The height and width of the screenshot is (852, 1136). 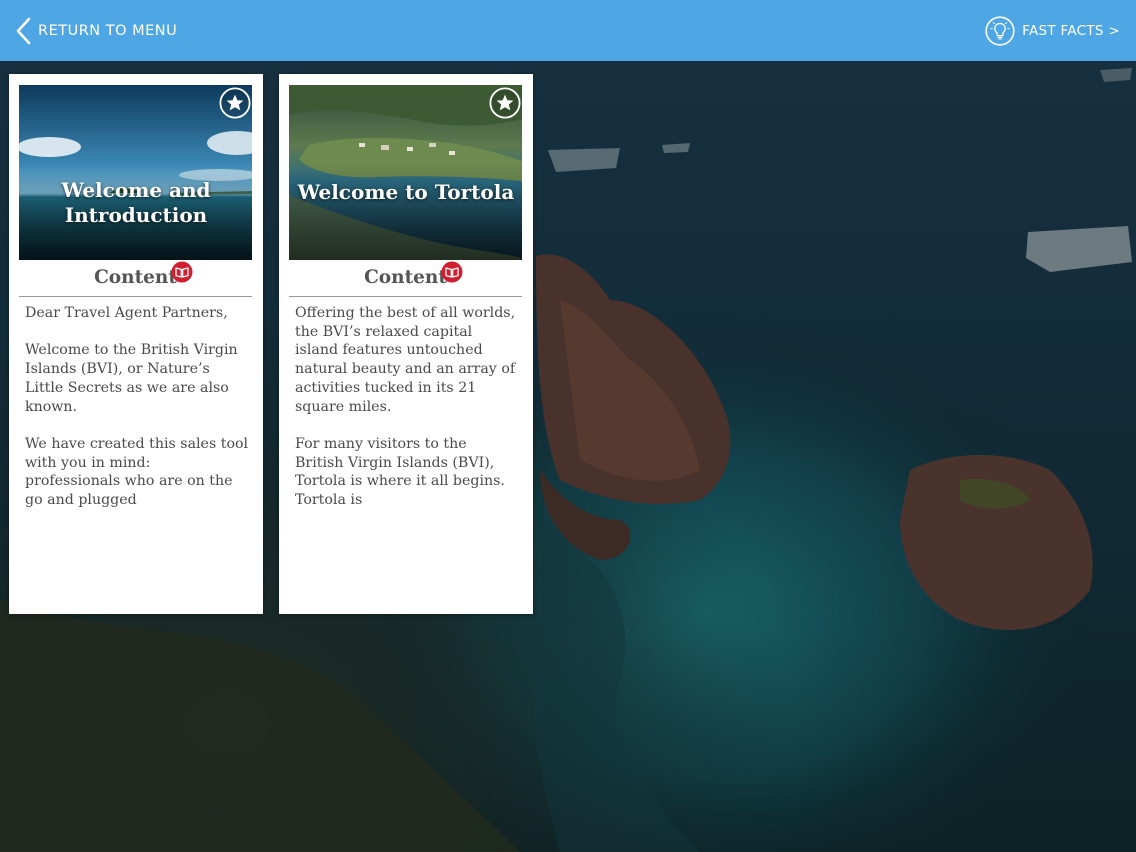 I want to click on lightbulb-icon, so click(x=1000, y=31).